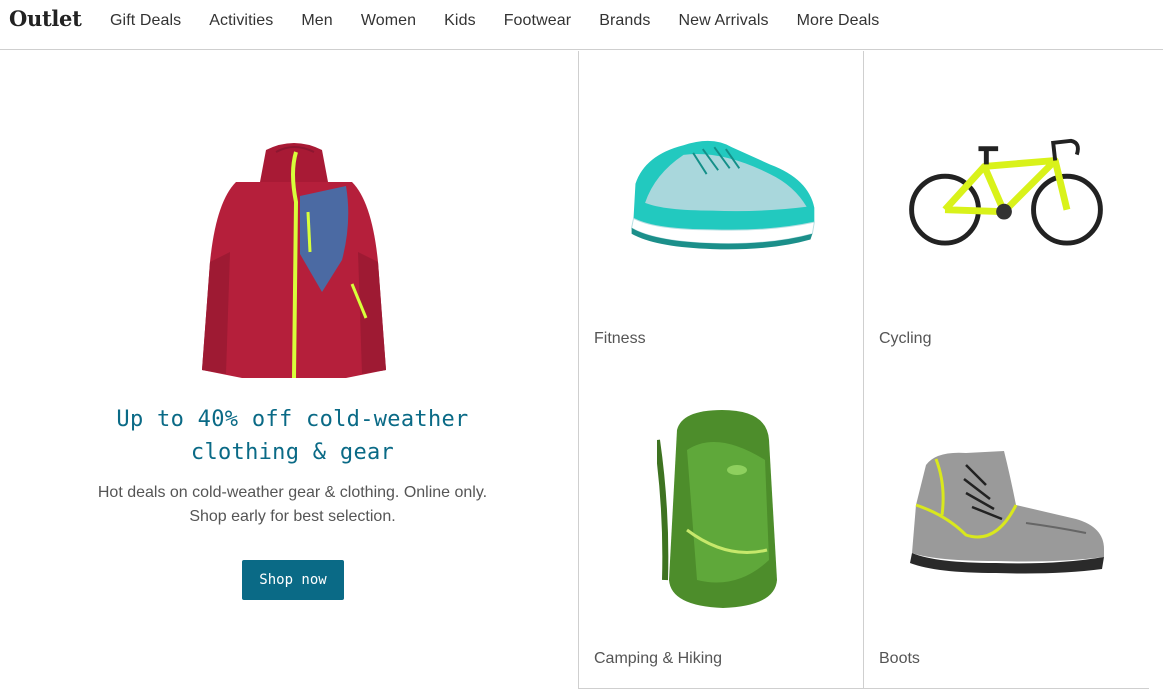 The height and width of the screenshot is (689, 1163). Describe the element at coordinates (460, 21) in the screenshot. I see `nav-item-kids: Kids` at that location.